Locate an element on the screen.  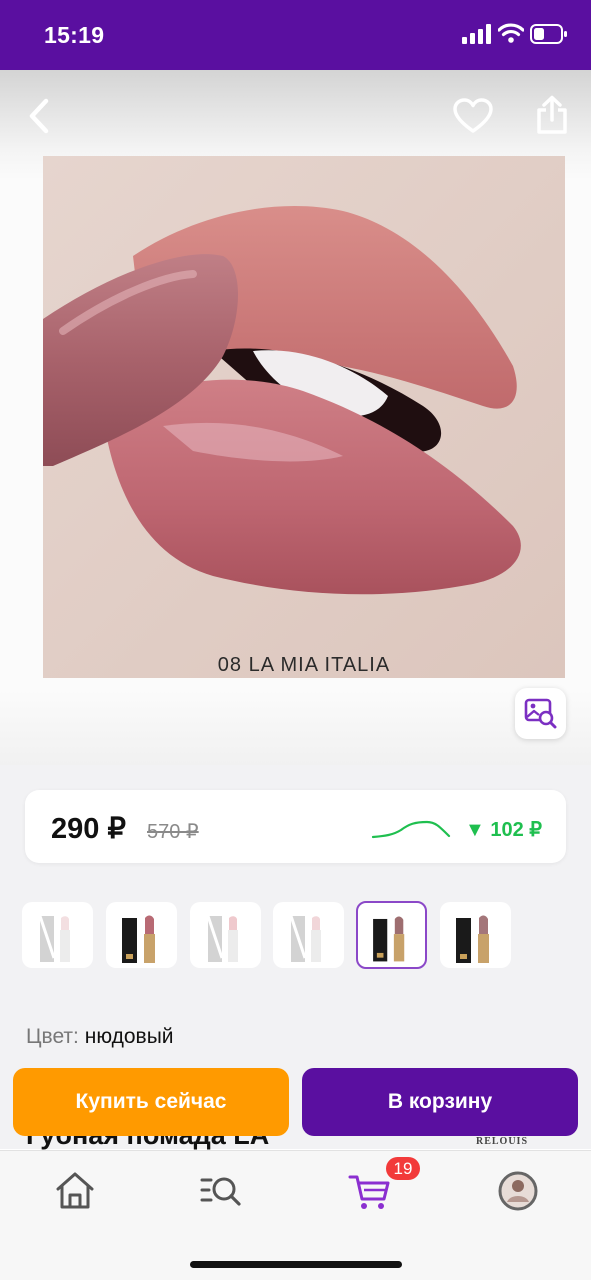
share-icon is located at coordinates (552, 115).